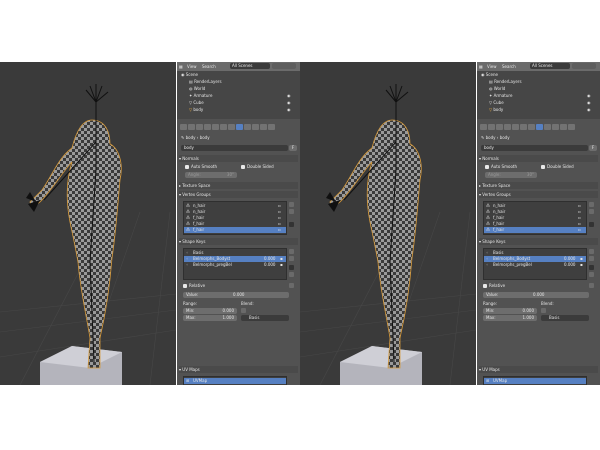 The width and height of the screenshot is (600, 450). I want to click on list-item: ◦ Belmorphs_pregBel 0.000 ▪, so click(235, 265).